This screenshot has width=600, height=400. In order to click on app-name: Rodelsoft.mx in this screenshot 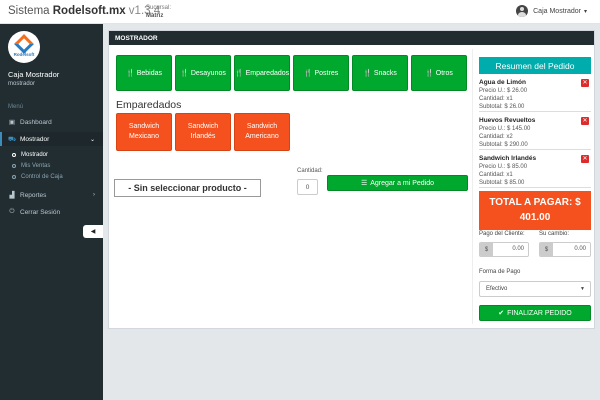, I will do `click(89, 11)`.